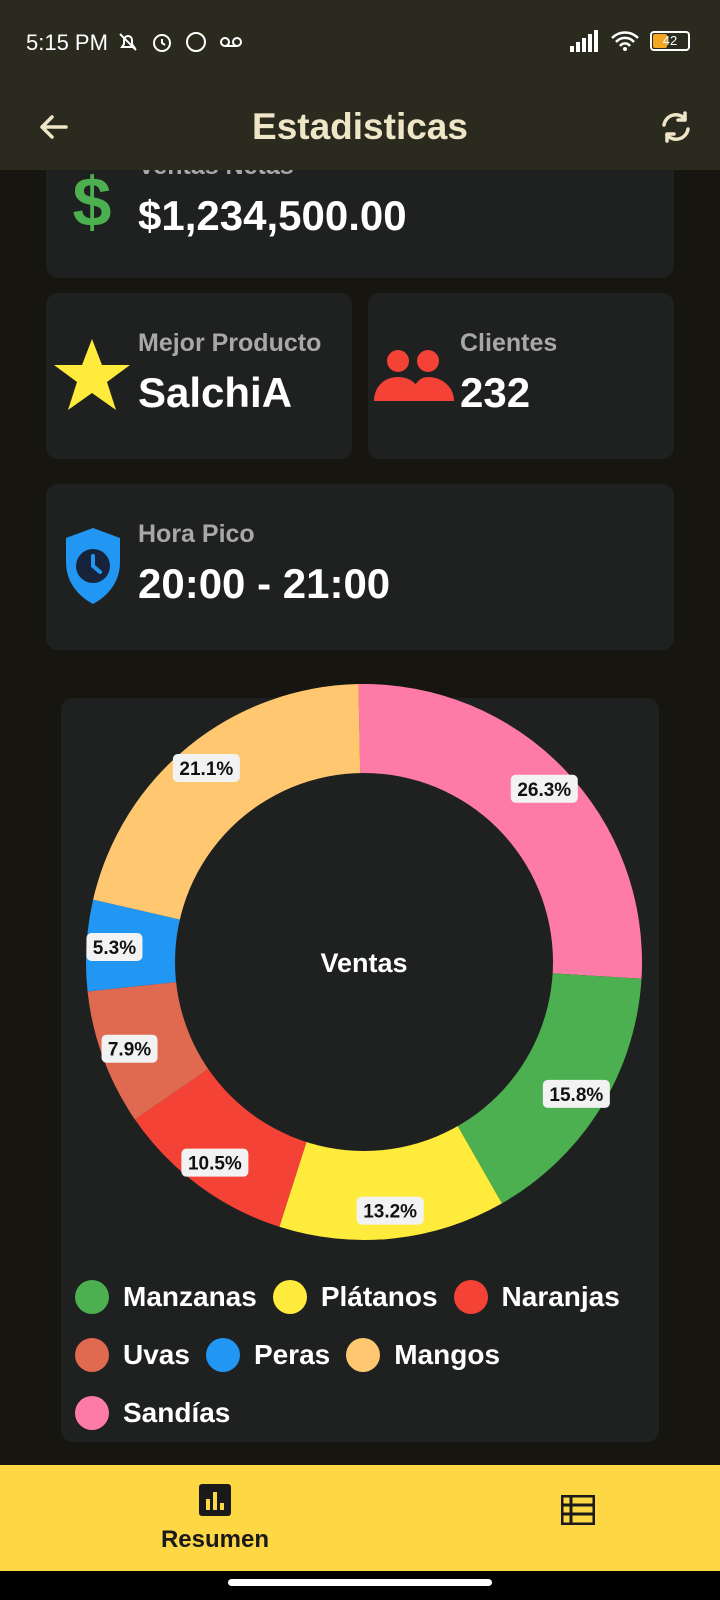 Image resolution: width=720 pixels, height=1600 pixels. I want to click on list-icon, so click(578, 1510).